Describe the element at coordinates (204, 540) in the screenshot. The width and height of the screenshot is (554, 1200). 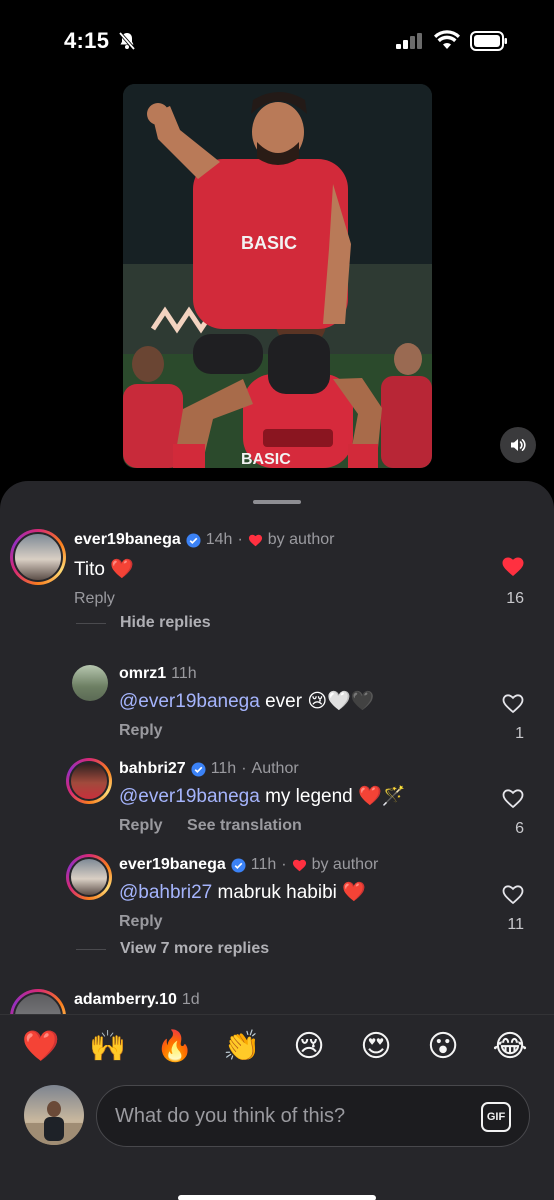
I see `comment-meta: ever19banega 14h · by author` at that location.